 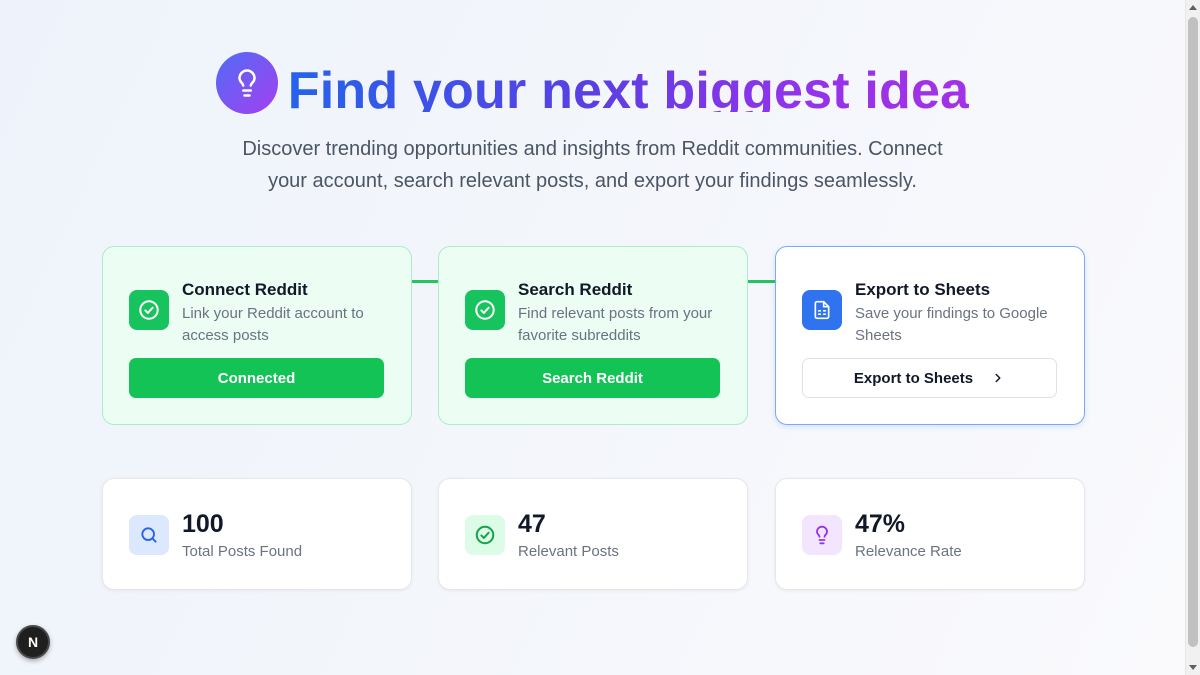 What do you see at coordinates (1193, 7) in the screenshot?
I see `scroll-up-arrow-icon` at bounding box center [1193, 7].